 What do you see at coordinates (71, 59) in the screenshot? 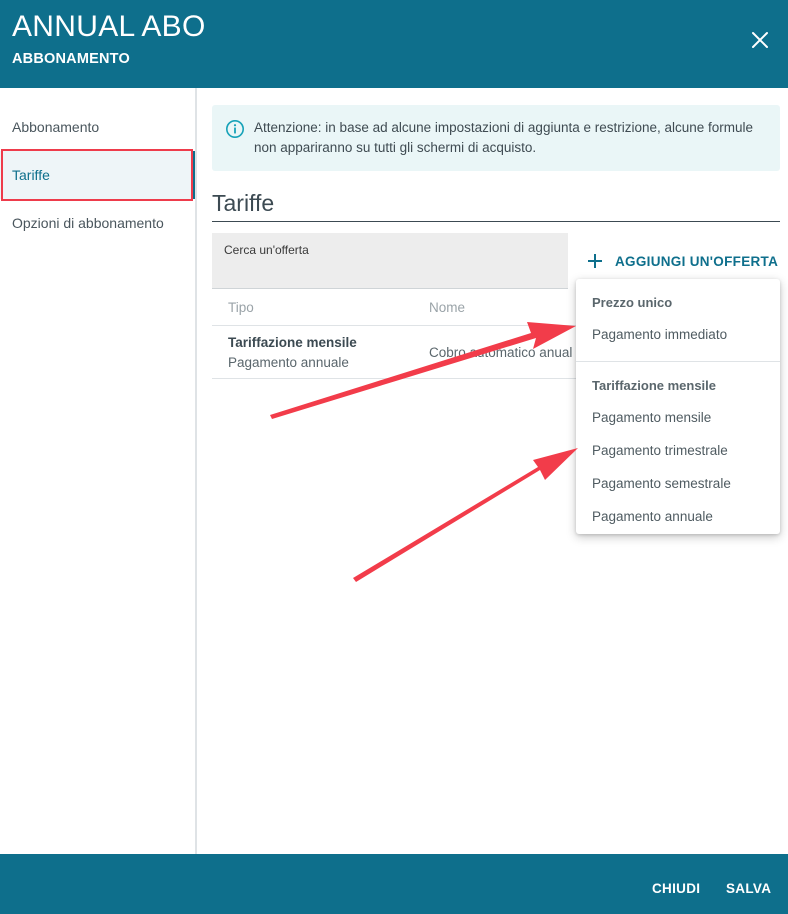
I see `dialog-subtitle: ABBONAMENTO` at bounding box center [71, 59].